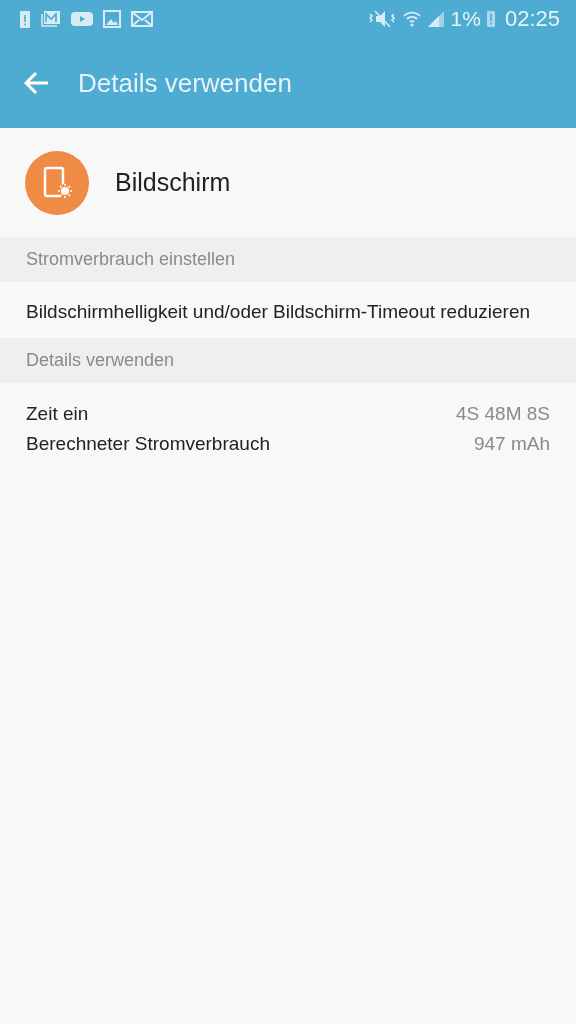  What do you see at coordinates (278, 312) in the screenshot?
I see `tip-text: Bildschirmhelligkeit und/oder Bildschirm-Timeout reduzieren` at bounding box center [278, 312].